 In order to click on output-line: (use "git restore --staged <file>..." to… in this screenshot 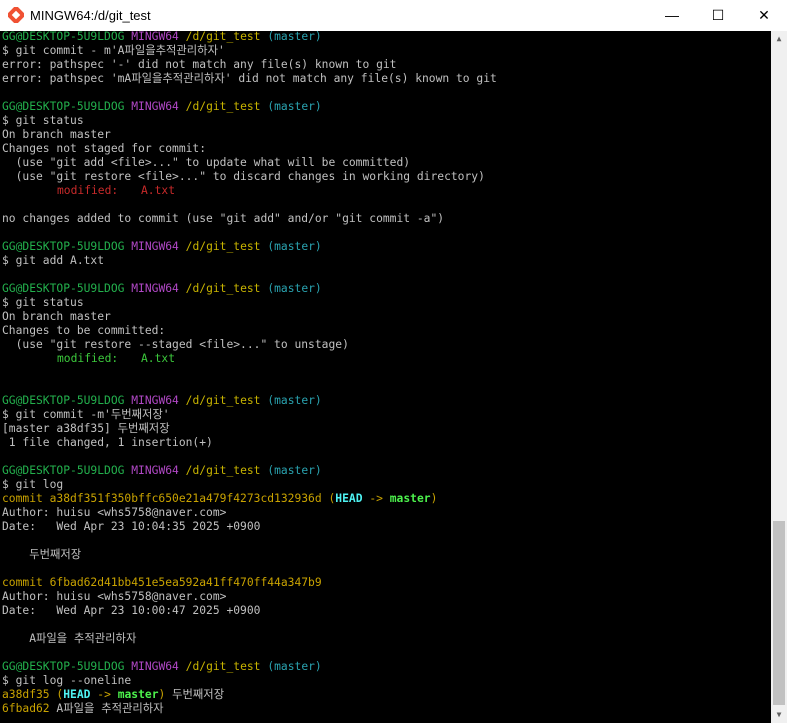, I will do `click(175, 344)`.